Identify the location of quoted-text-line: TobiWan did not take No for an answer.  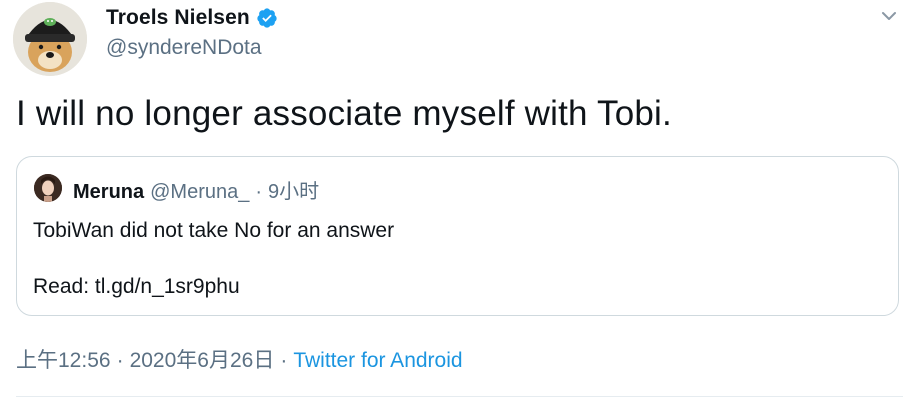
(214, 230).